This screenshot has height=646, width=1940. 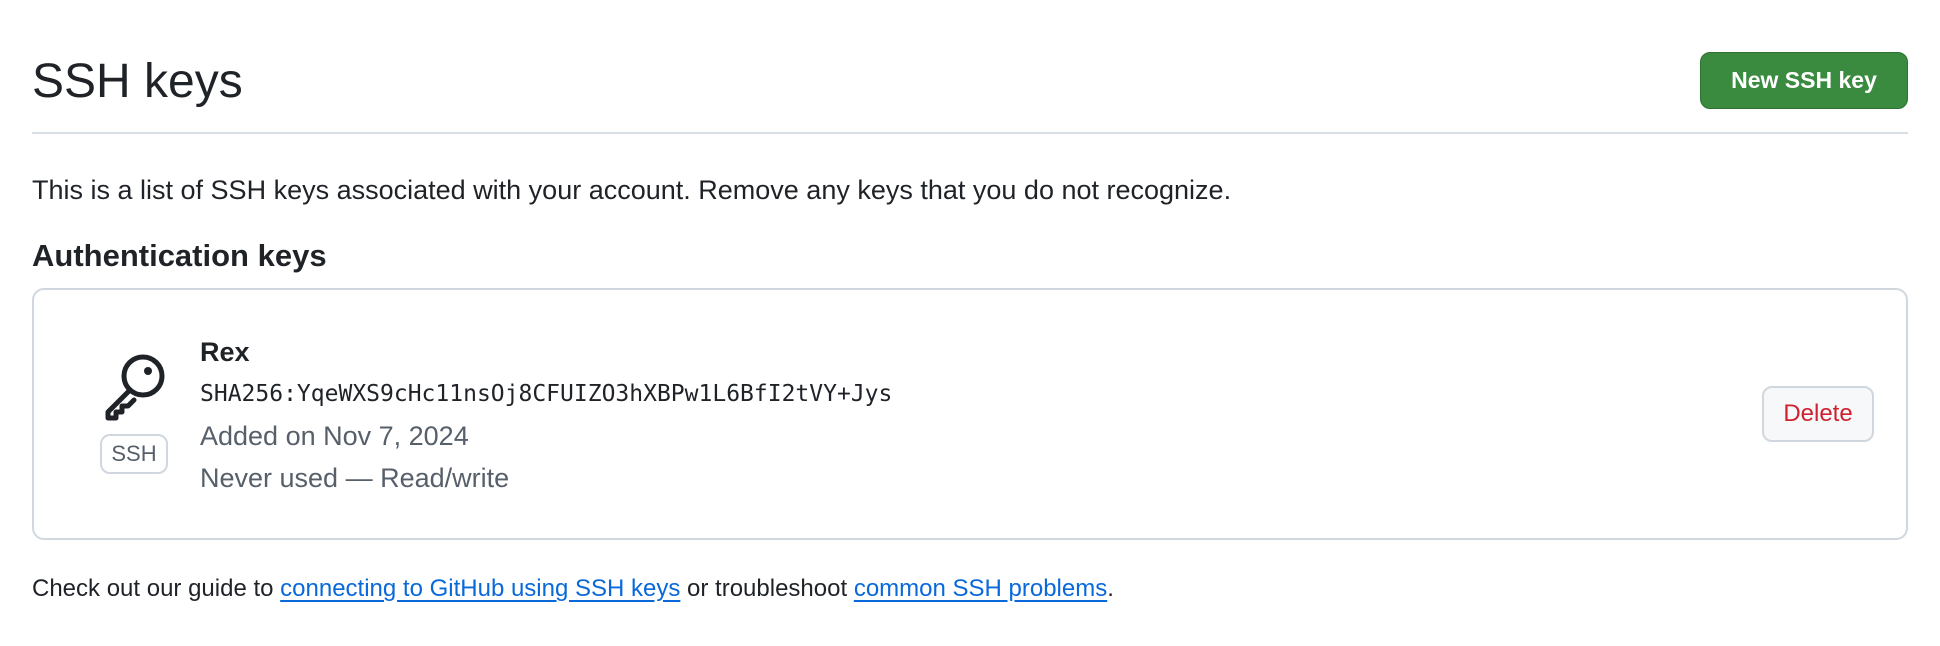 What do you see at coordinates (480, 588) in the screenshot?
I see `ssh-guide-link: connecting to GitHub using SSH keys` at bounding box center [480, 588].